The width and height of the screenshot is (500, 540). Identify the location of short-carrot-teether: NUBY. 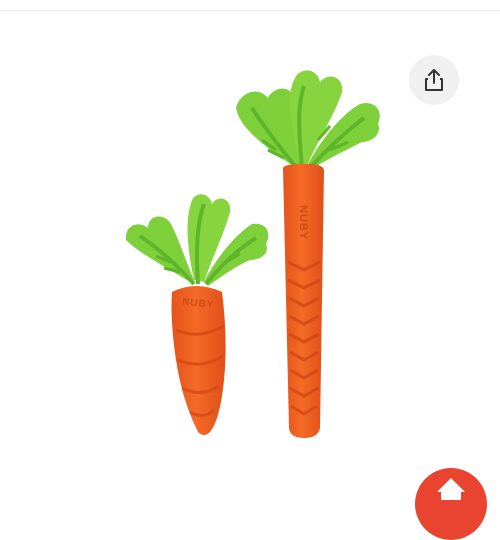
(197, 314).